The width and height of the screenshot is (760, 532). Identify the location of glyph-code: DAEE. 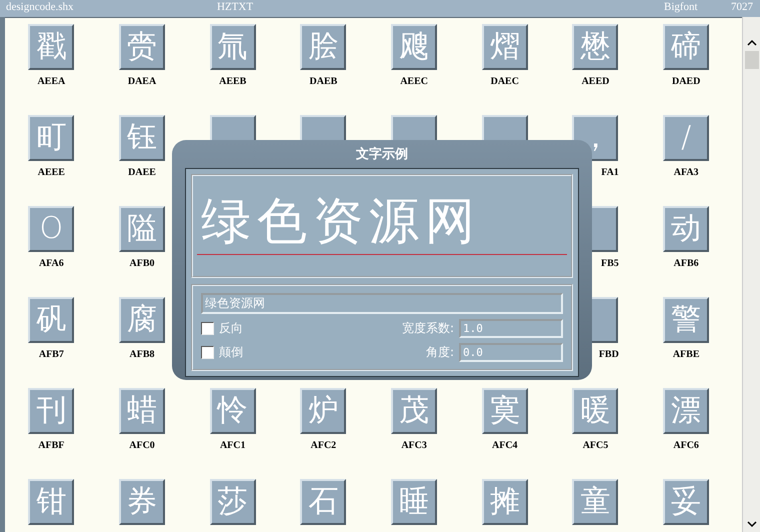
(142, 172).